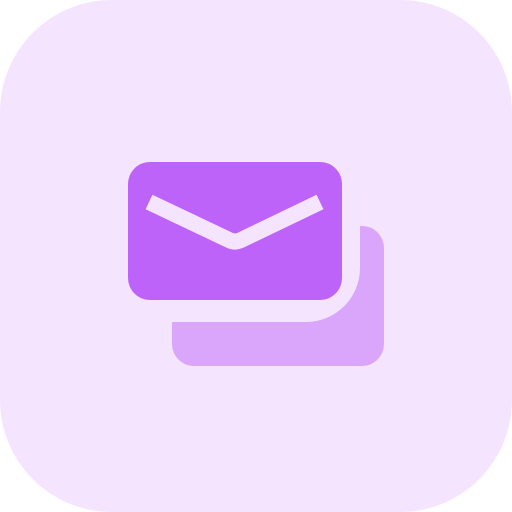 This screenshot has width=512, height=512. I want to click on front-envelope-shape, so click(235, 231).